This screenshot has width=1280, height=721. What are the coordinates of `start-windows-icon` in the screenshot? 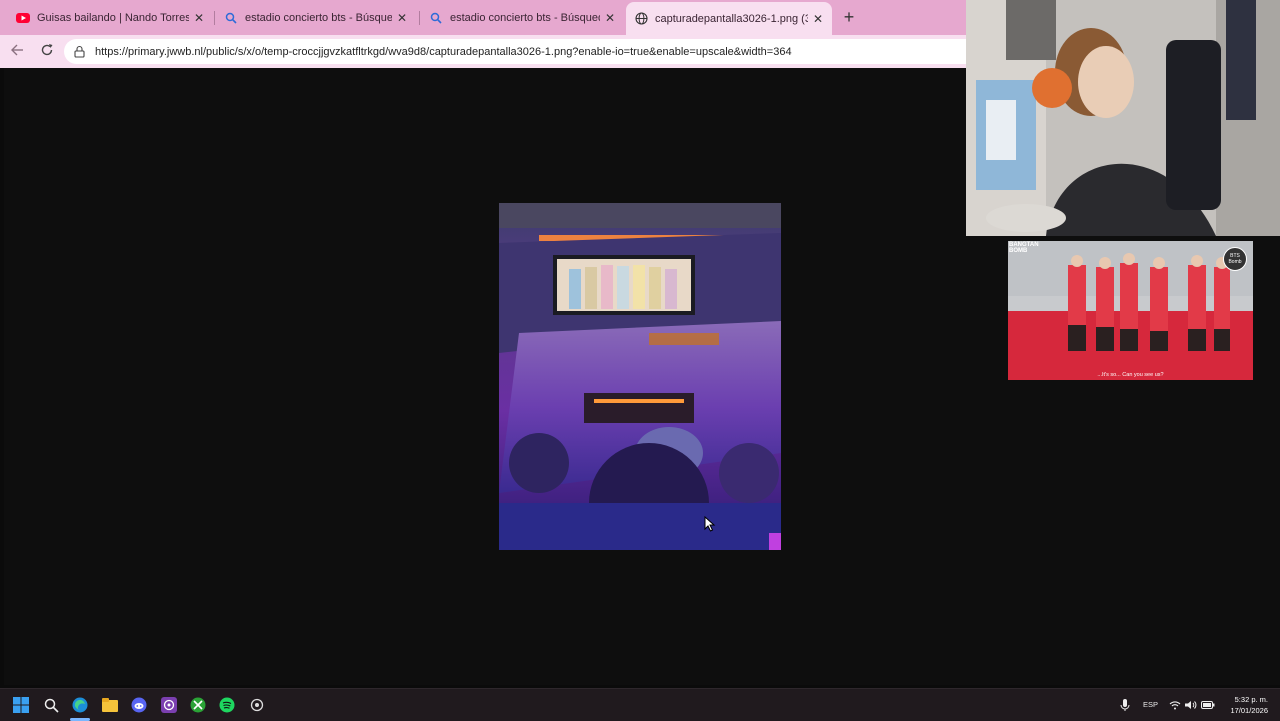 It's located at (21, 705).